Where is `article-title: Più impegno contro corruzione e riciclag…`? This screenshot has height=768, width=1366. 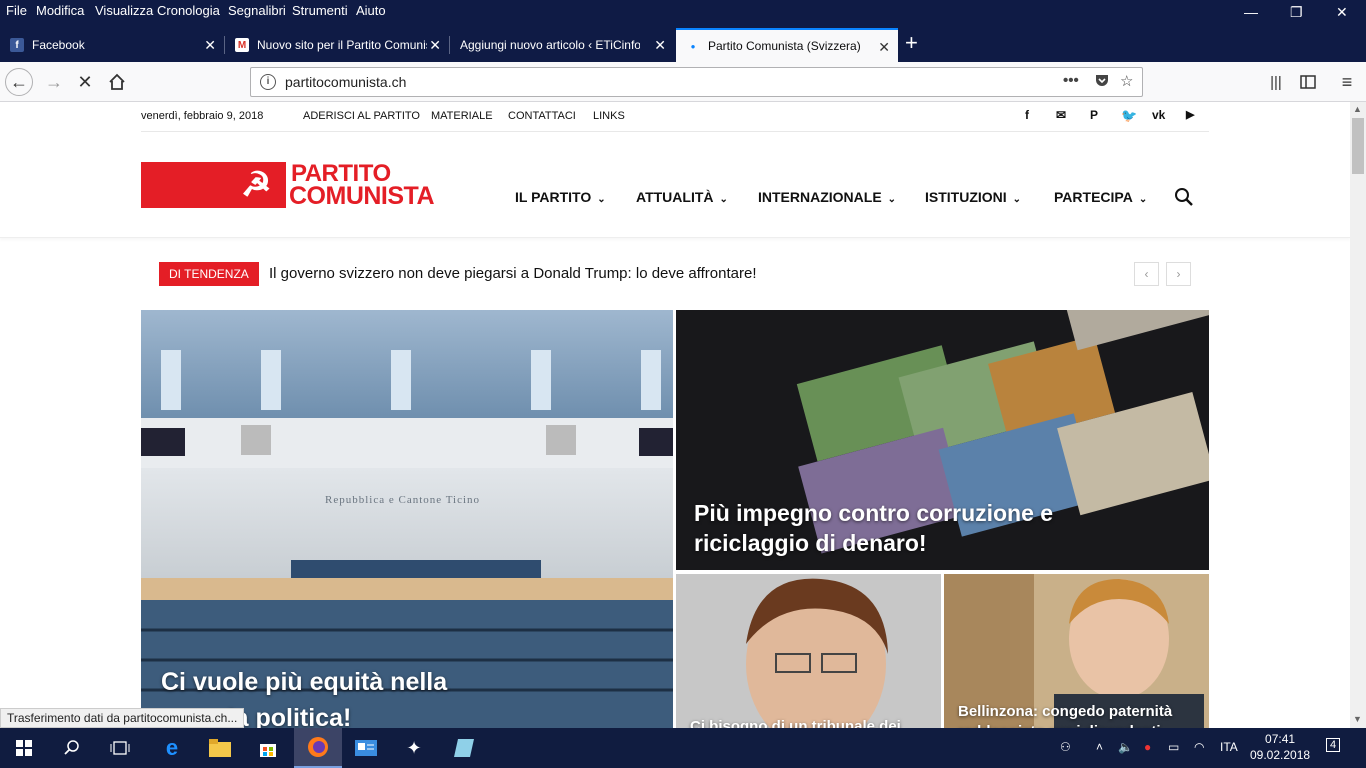 article-title: Più impegno contro corruzione e riciclag… is located at coordinates (894, 528).